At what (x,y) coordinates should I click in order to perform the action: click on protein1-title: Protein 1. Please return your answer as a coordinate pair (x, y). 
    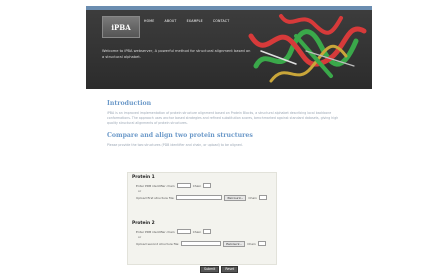
    Looking at the image, I should click on (143, 177).